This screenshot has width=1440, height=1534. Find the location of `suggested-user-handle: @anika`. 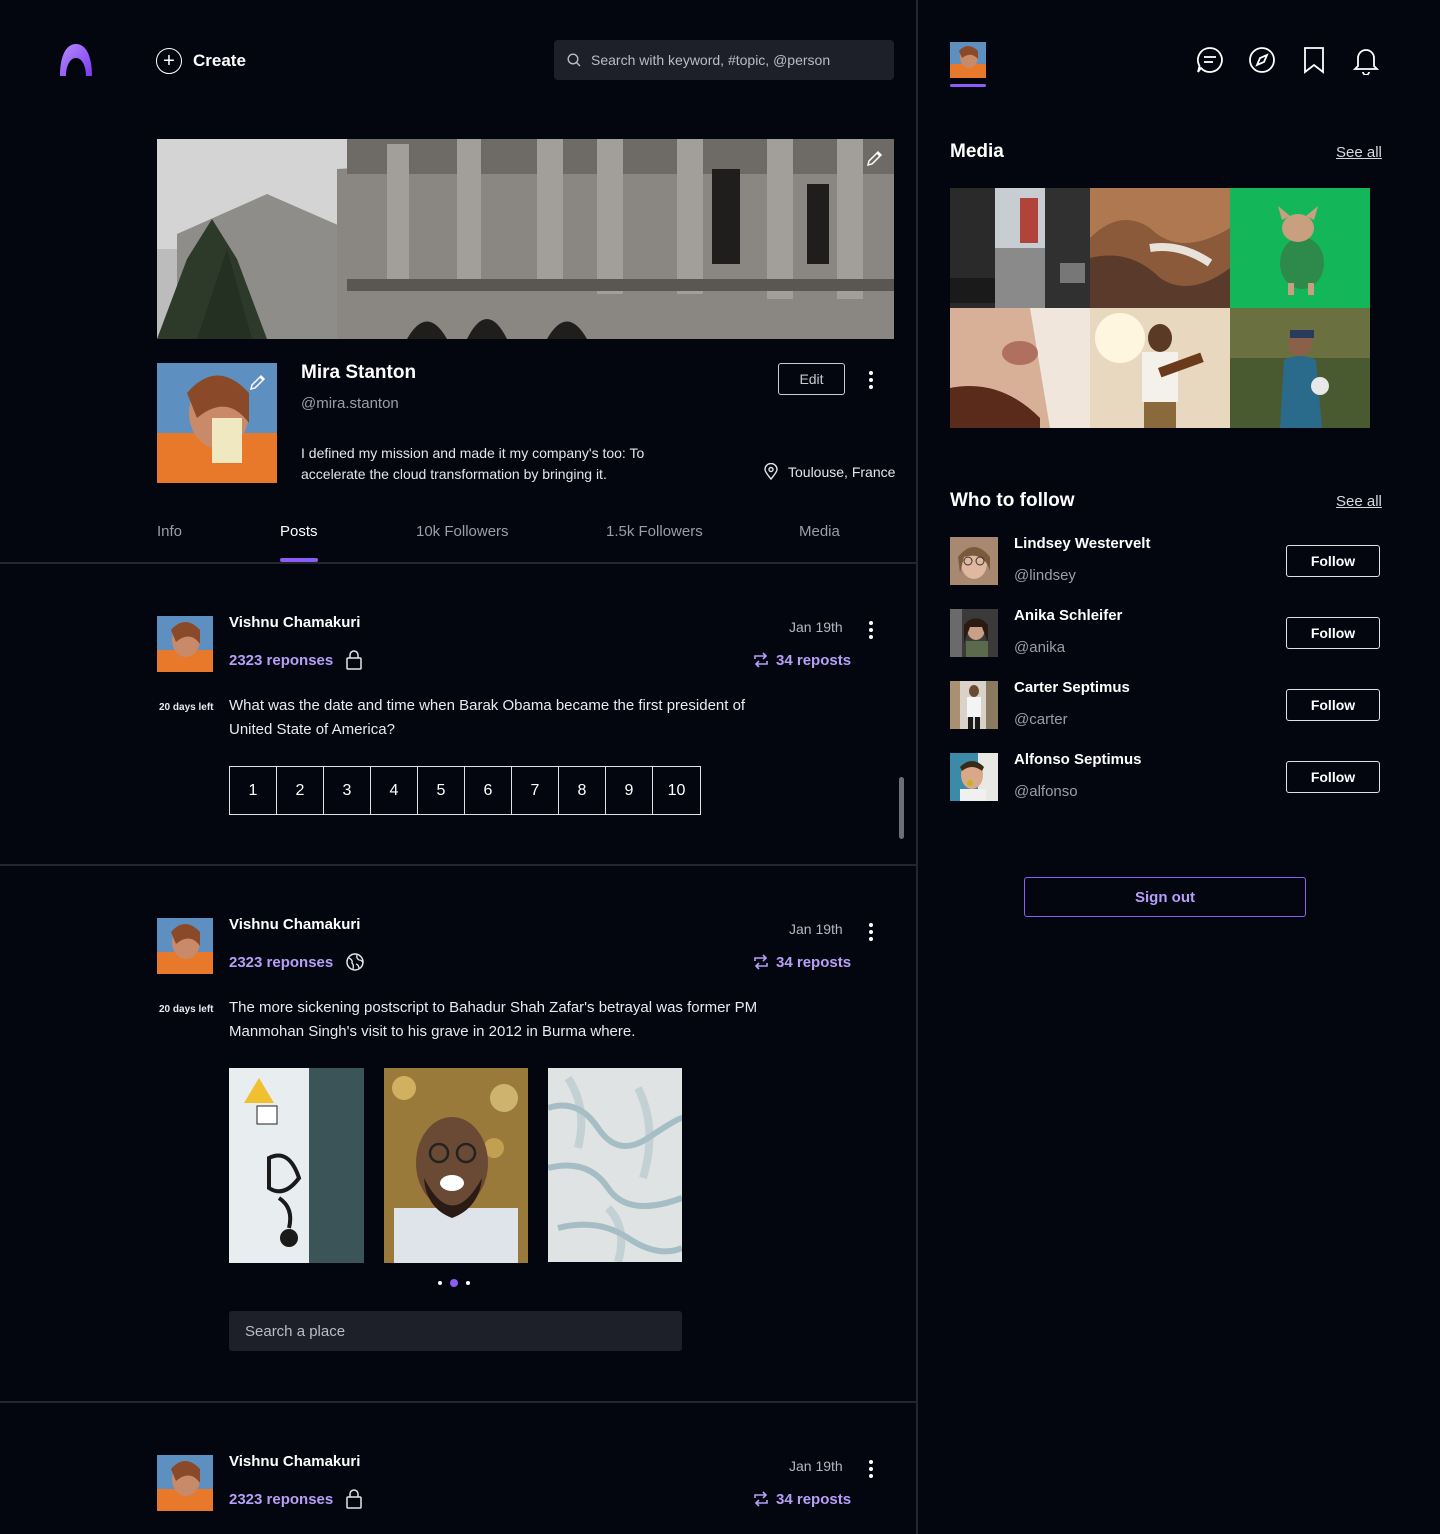

suggested-user-handle: @anika is located at coordinates (1040, 647).